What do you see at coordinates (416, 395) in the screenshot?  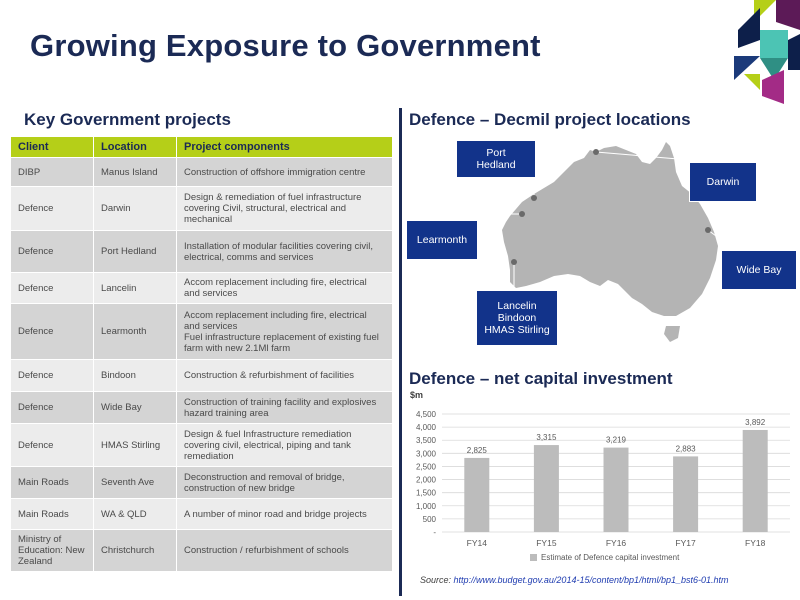 I see `y-unit-label: $m` at bounding box center [416, 395].